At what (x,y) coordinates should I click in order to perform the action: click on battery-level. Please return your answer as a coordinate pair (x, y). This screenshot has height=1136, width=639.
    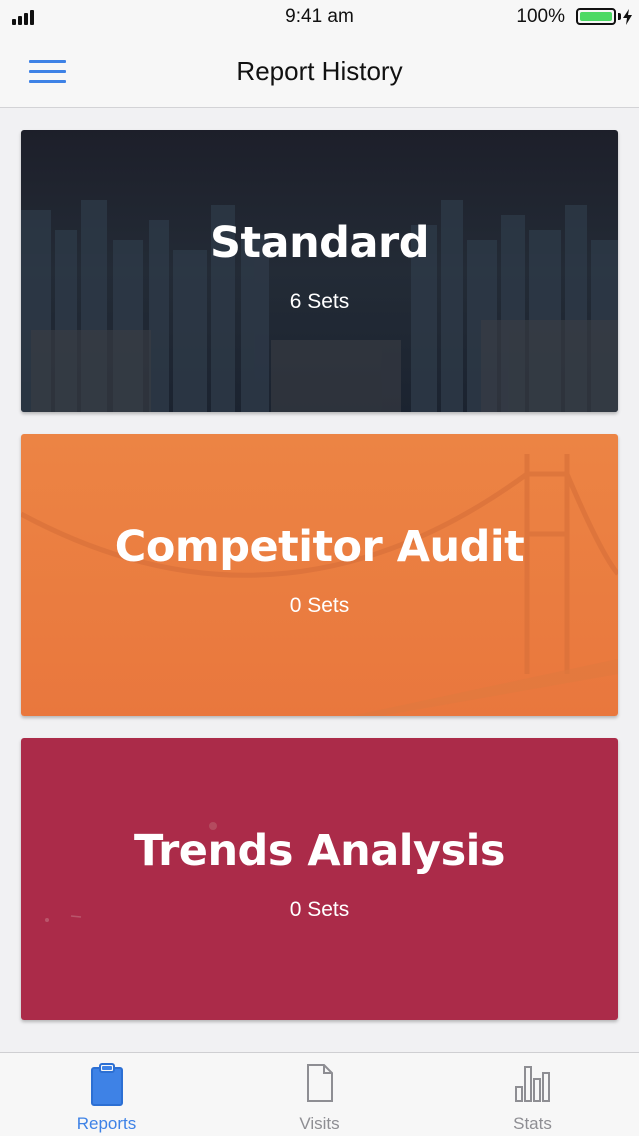
    Looking at the image, I should click on (596, 16).